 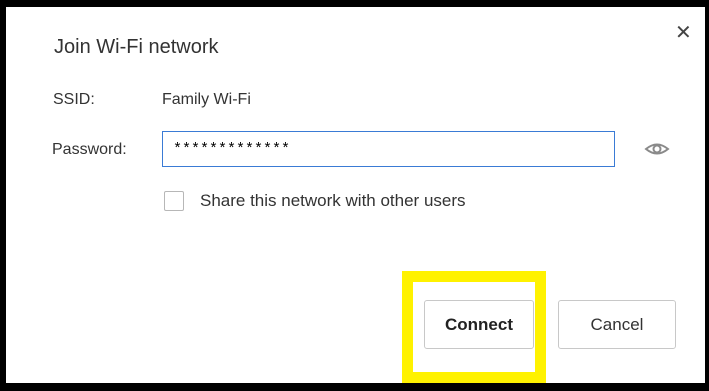 I want to click on ssid-value: Family Wi-Fi, so click(x=206, y=99).